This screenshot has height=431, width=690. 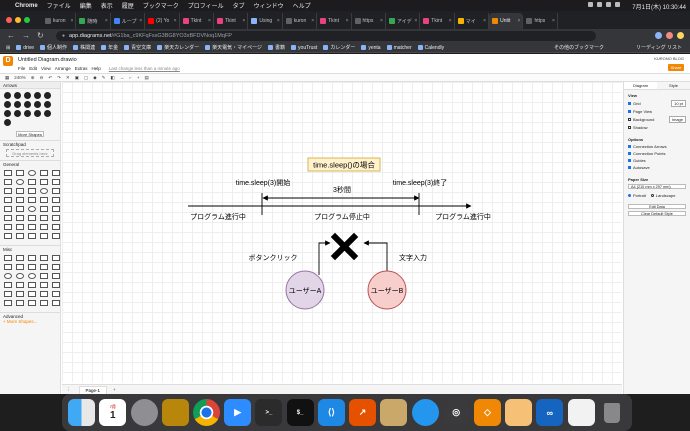 What do you see at coordinates (50, 78) in the screenshot?
I see `undo-icon: ↶` at bounding box center [50, 78].